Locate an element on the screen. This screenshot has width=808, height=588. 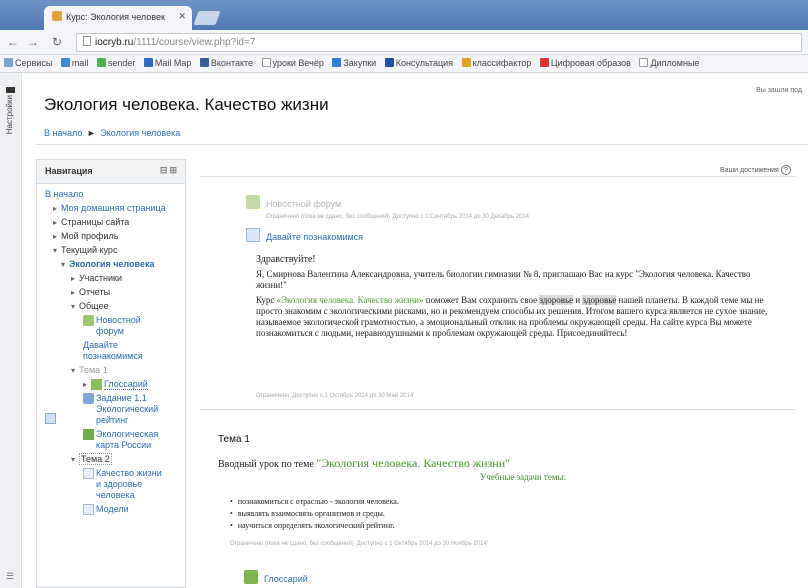
close-tab-icon: ✕ is located at coordinates (182, 16).